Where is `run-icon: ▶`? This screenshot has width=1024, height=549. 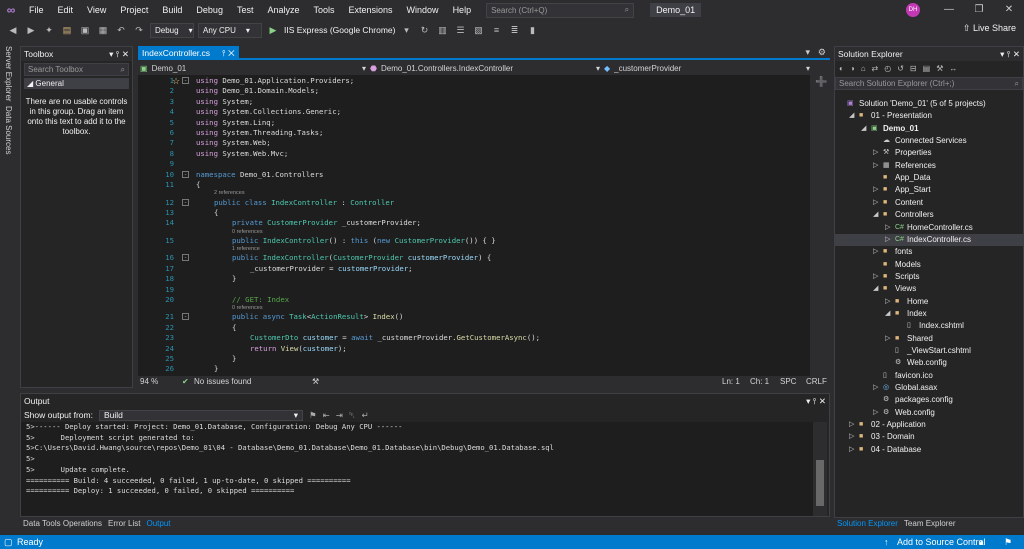
run-icon: ▶ is located at coordinates (273, 30).